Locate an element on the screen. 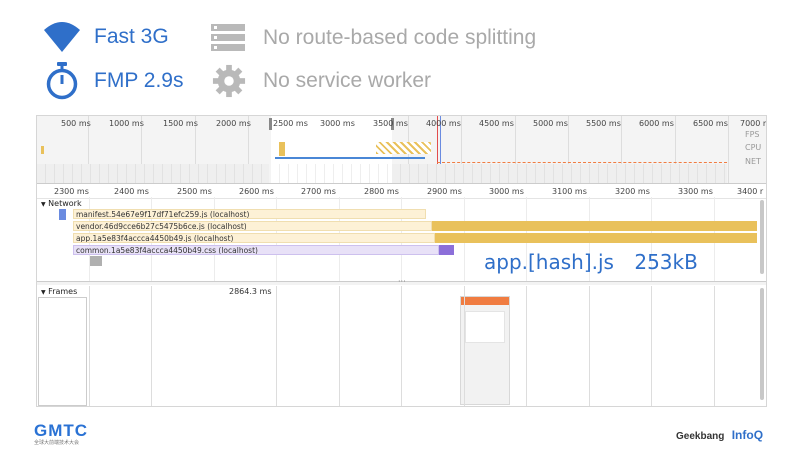  server-icon is located at coordinates (228, 37).